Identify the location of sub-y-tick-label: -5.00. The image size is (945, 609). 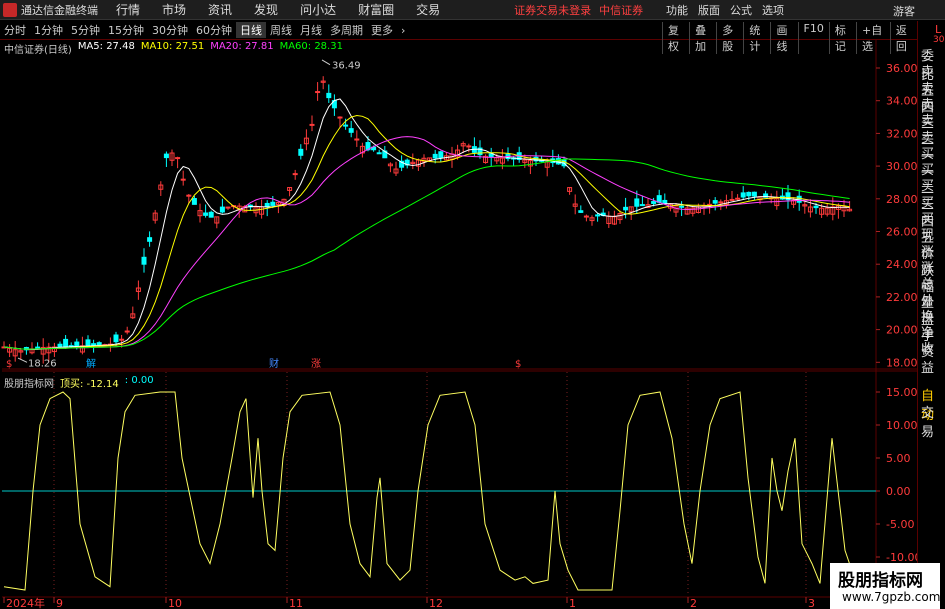
(900, 524).